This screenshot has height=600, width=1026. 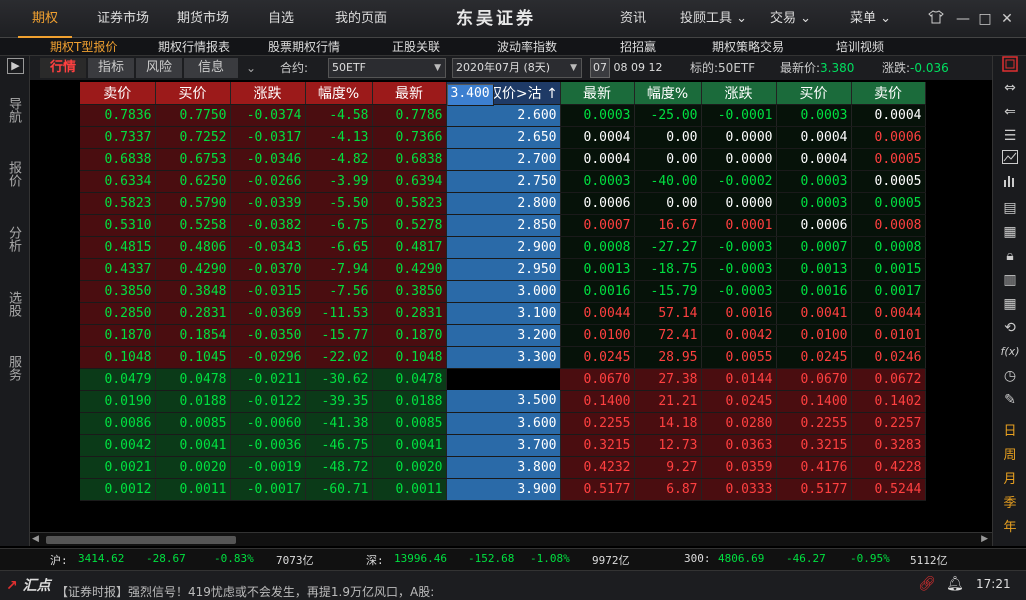 What do you see at coordinates (118, 357) in the screenshot?
I see `cell-call-ask: 0.1048` at bounding box center [118, 357].